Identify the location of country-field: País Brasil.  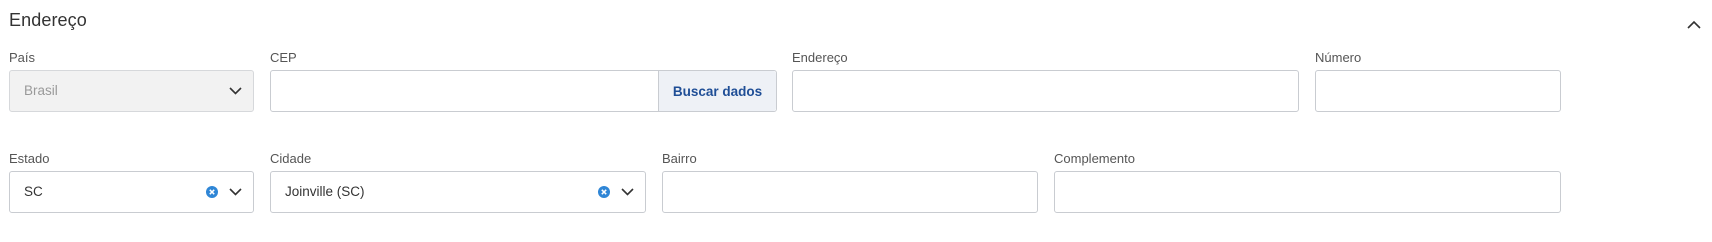
(131, 81).